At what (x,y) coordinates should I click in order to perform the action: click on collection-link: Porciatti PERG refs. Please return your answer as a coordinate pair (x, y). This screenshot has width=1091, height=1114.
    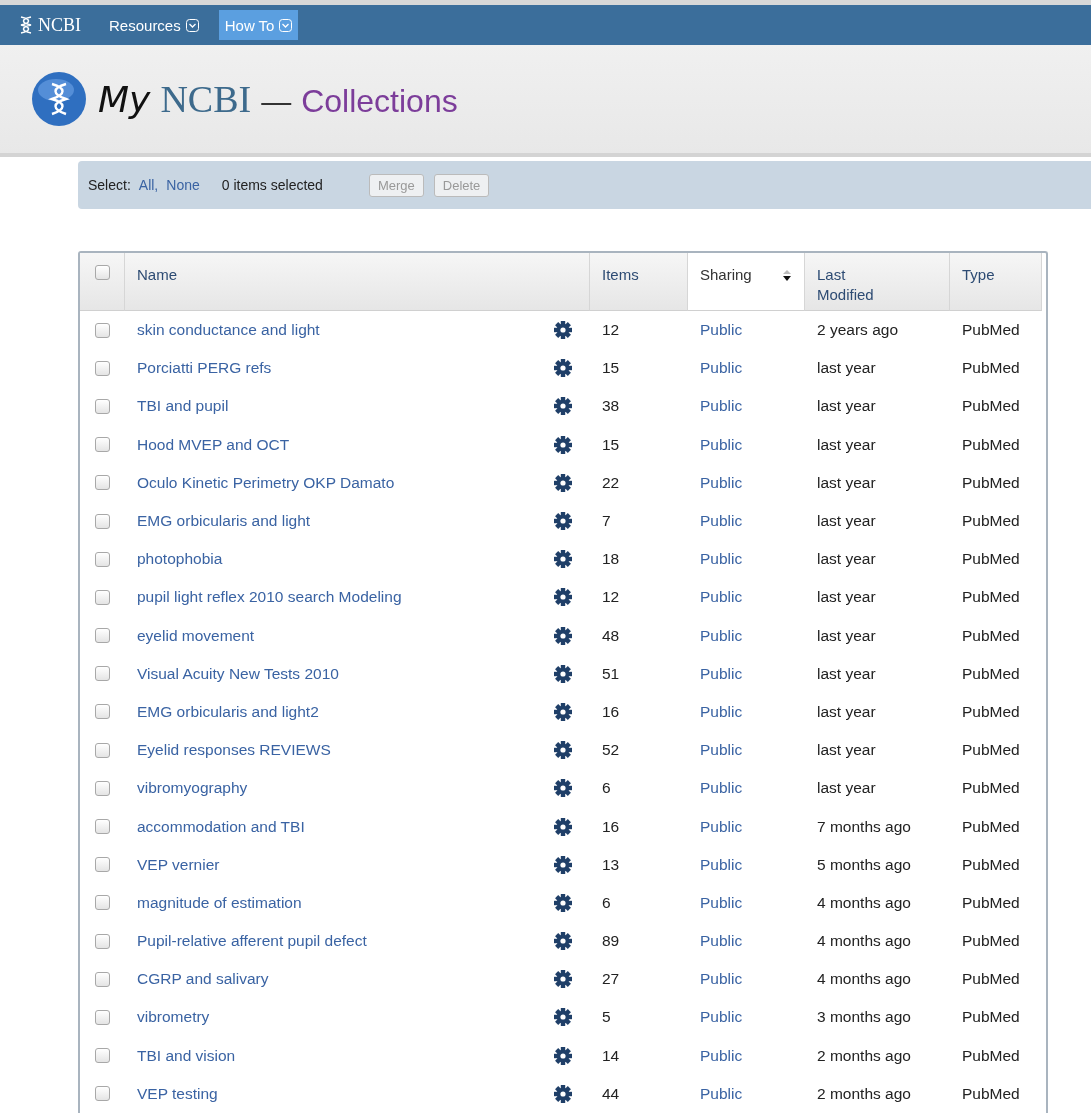
    Looking at the image, I should click on (204, 368).